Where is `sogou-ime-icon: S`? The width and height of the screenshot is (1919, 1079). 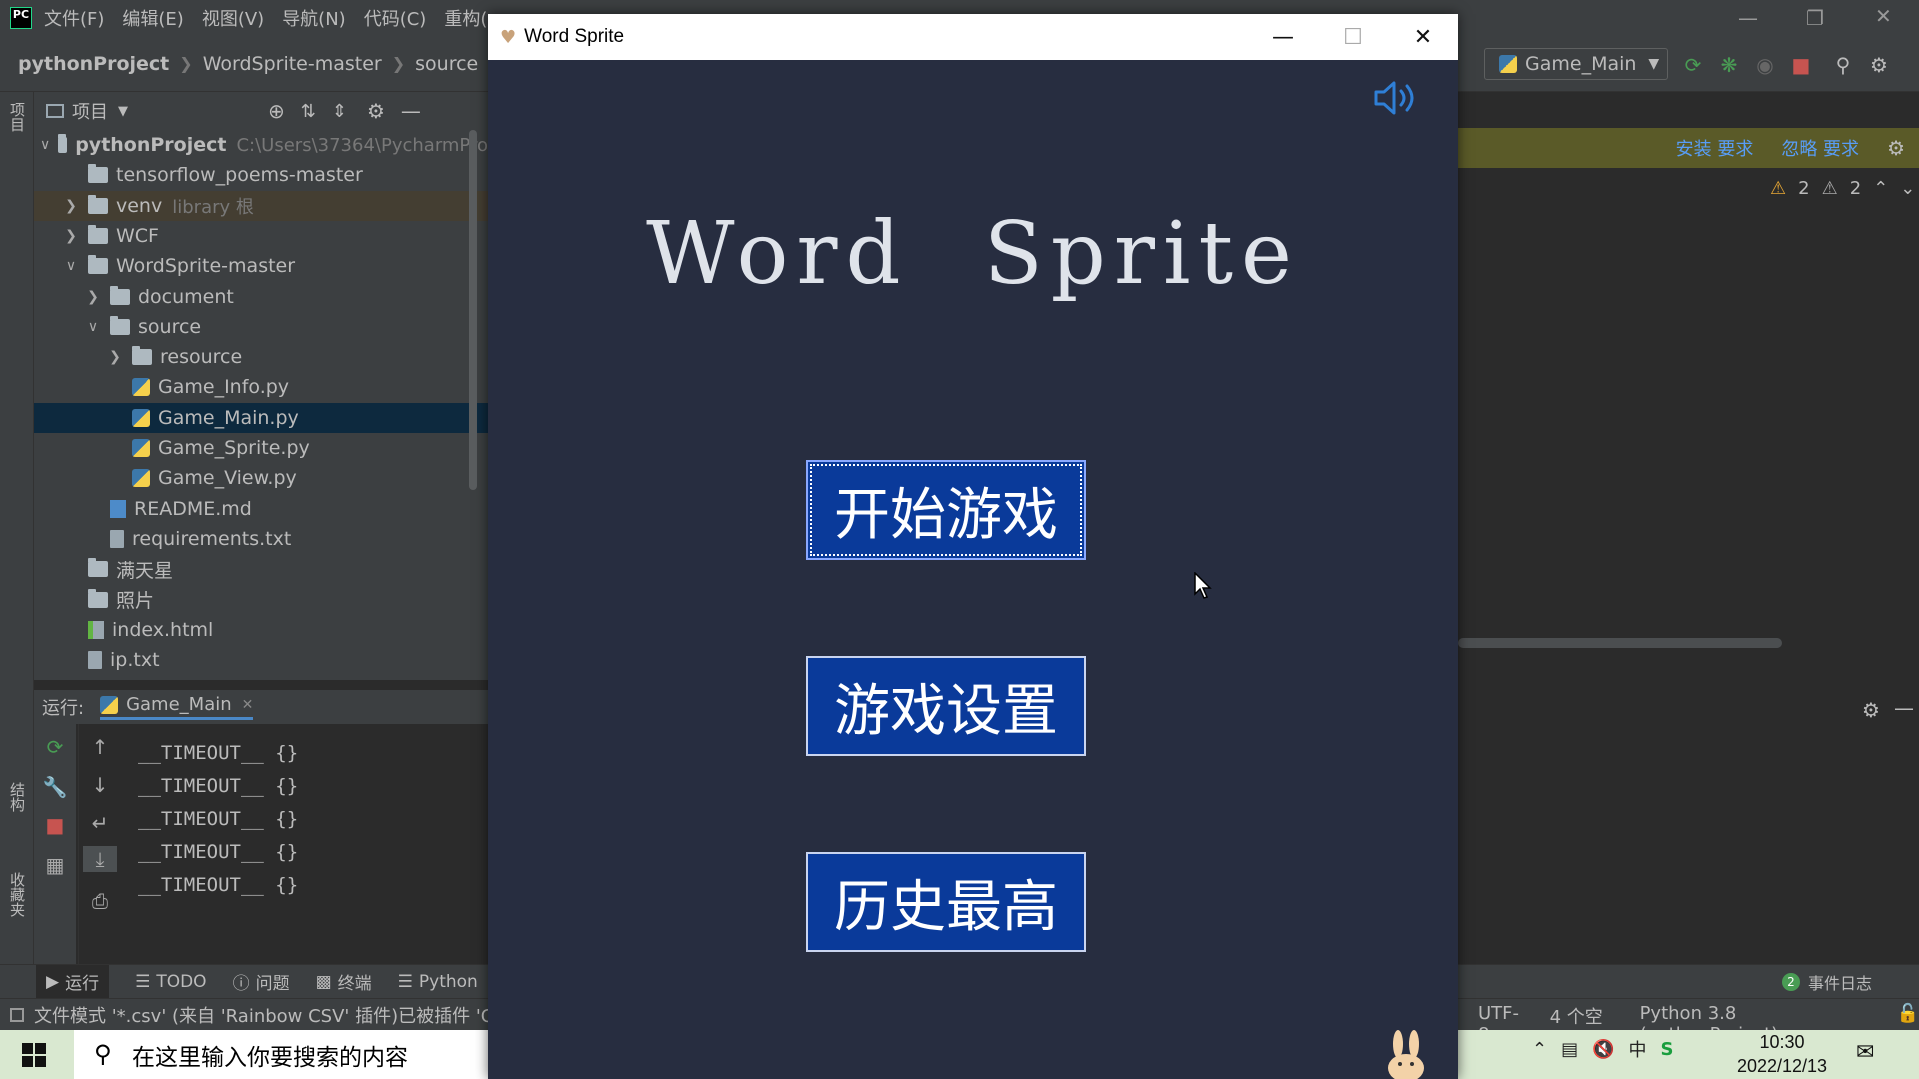
sogou-ime-icon: S is located at coordinates (1667, 1049).